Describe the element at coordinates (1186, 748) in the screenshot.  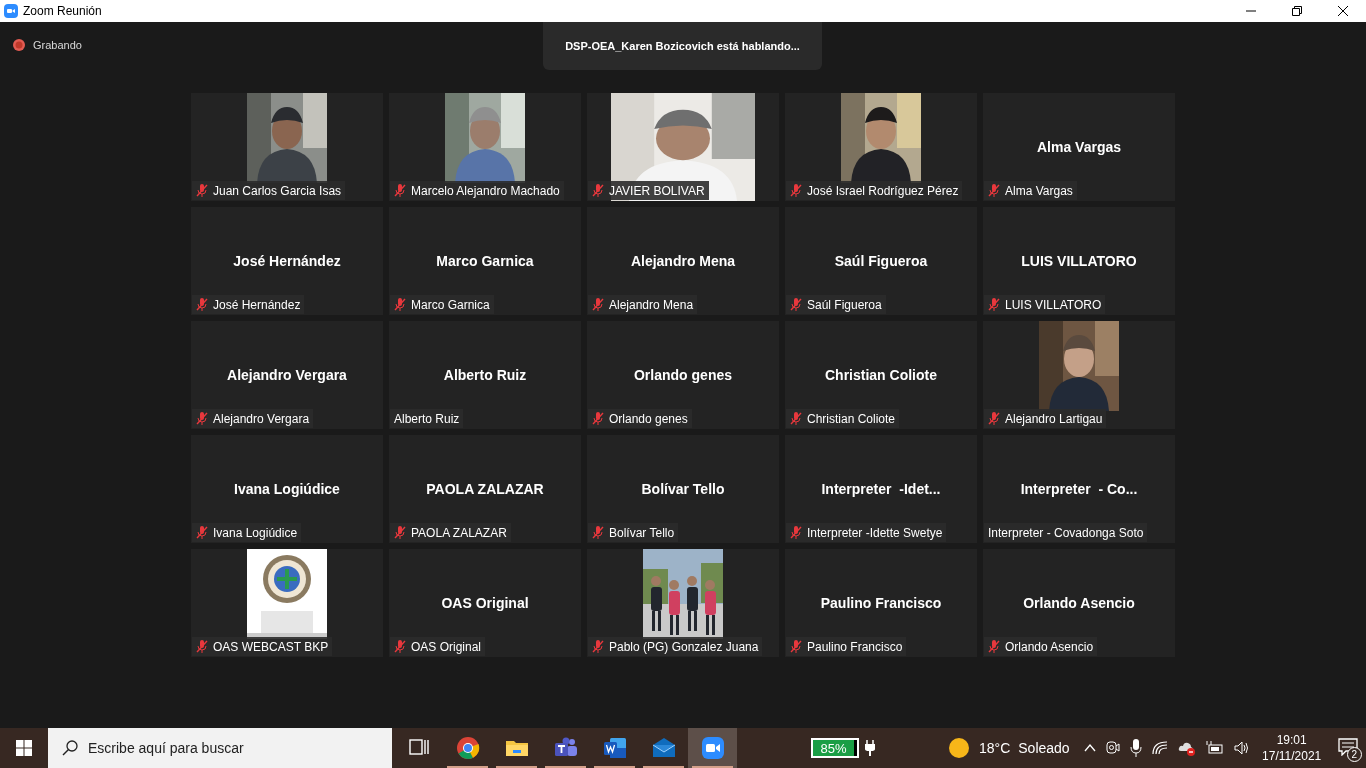
I see `cloud-icon` at that location.